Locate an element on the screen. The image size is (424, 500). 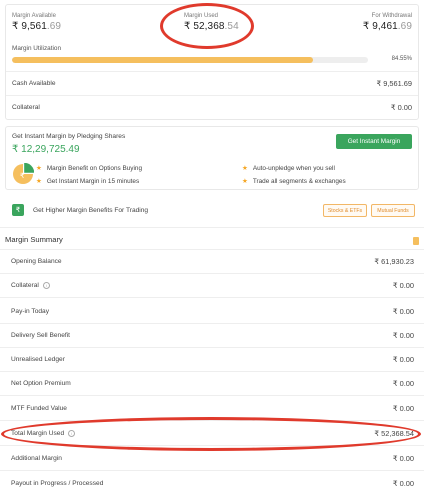
collateral-row: Collateral ₹ 0.00 is located at coordinates (212, 107).